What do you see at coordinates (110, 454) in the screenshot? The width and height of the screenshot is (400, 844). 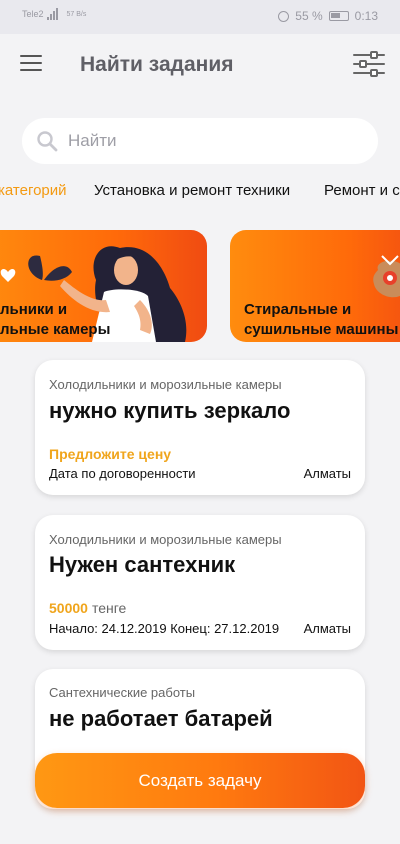 I see `task-price: Предложите цену` at bounding box center [110, 454].